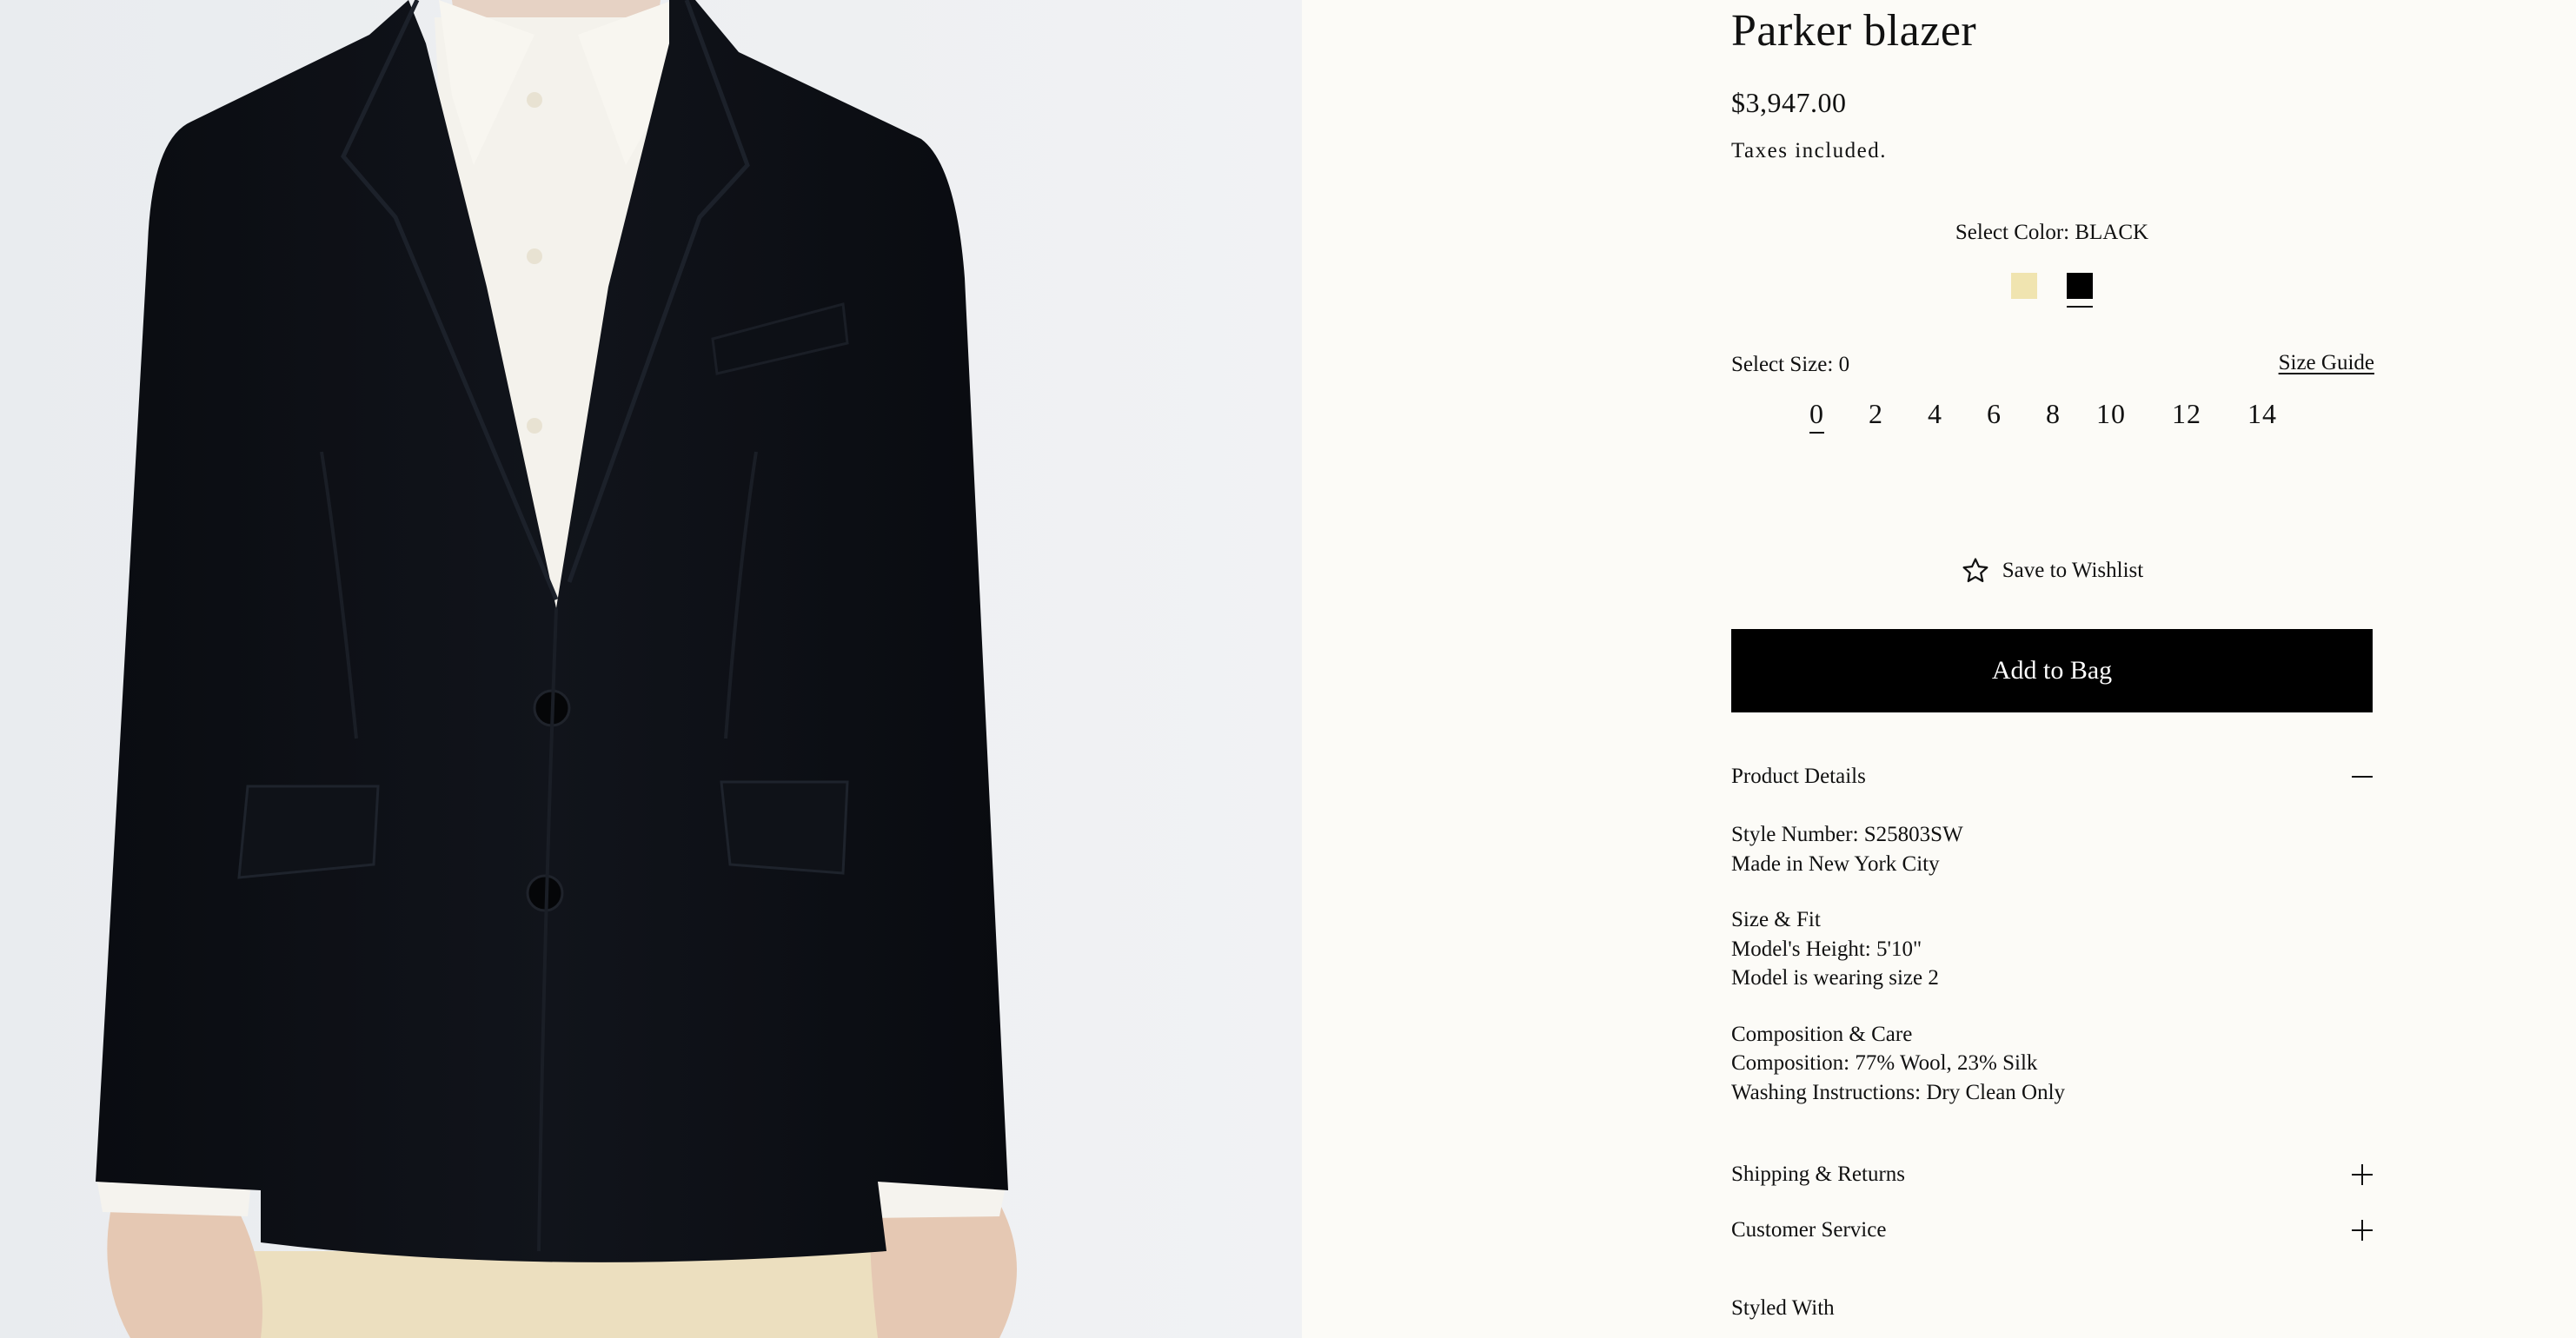  Describe the element at coordinates (1799, 776) in the screenshot. I see `product-details-title: Product Details` at that location.